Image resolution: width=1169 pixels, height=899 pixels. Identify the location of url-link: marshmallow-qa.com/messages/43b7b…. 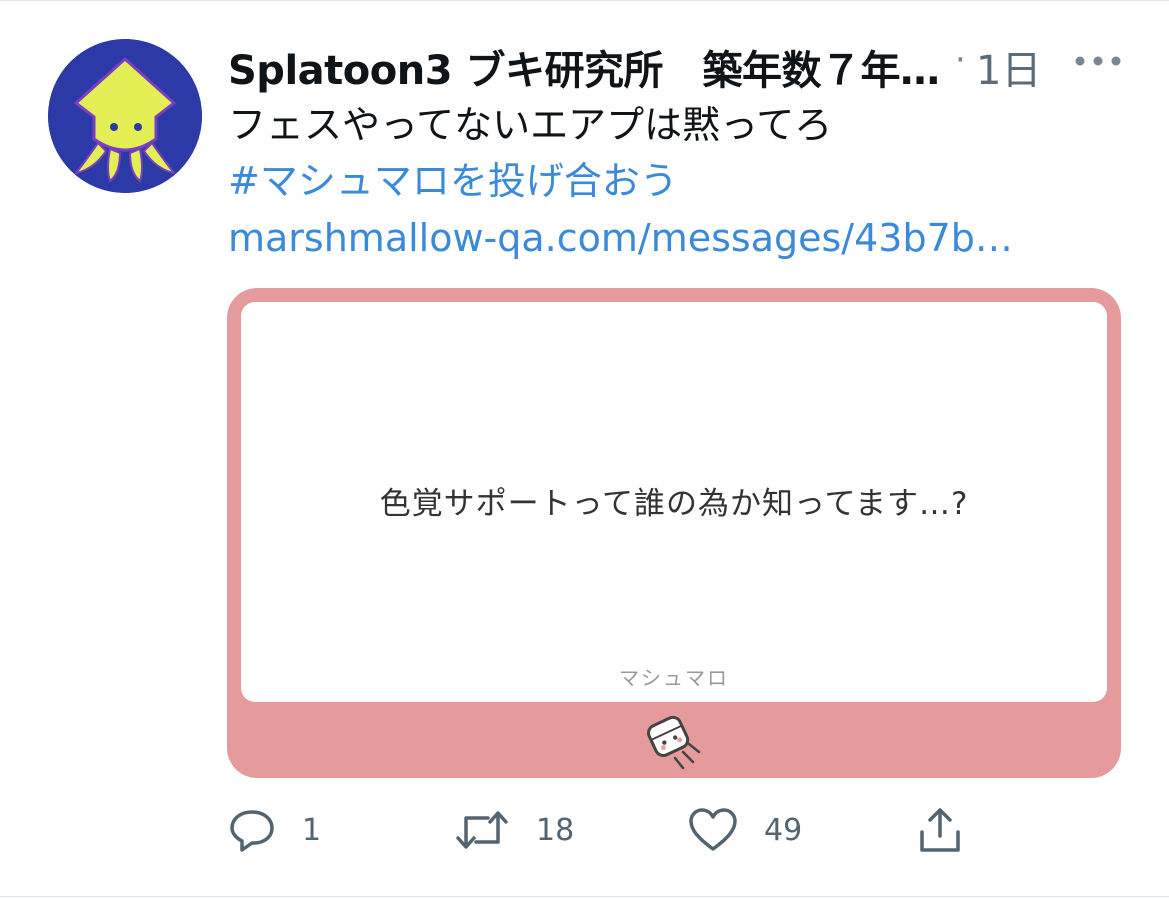
(620, 238).